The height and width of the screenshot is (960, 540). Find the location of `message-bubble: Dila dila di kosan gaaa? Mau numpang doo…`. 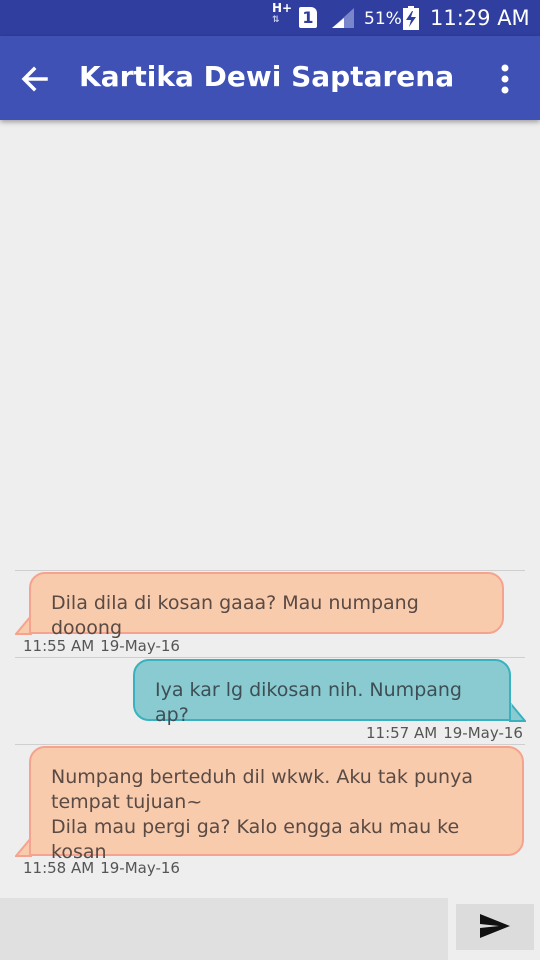

message-bubble: Dila dila di kosan gaaa? Mau numpang doo… is located at coordinates (266, 605).